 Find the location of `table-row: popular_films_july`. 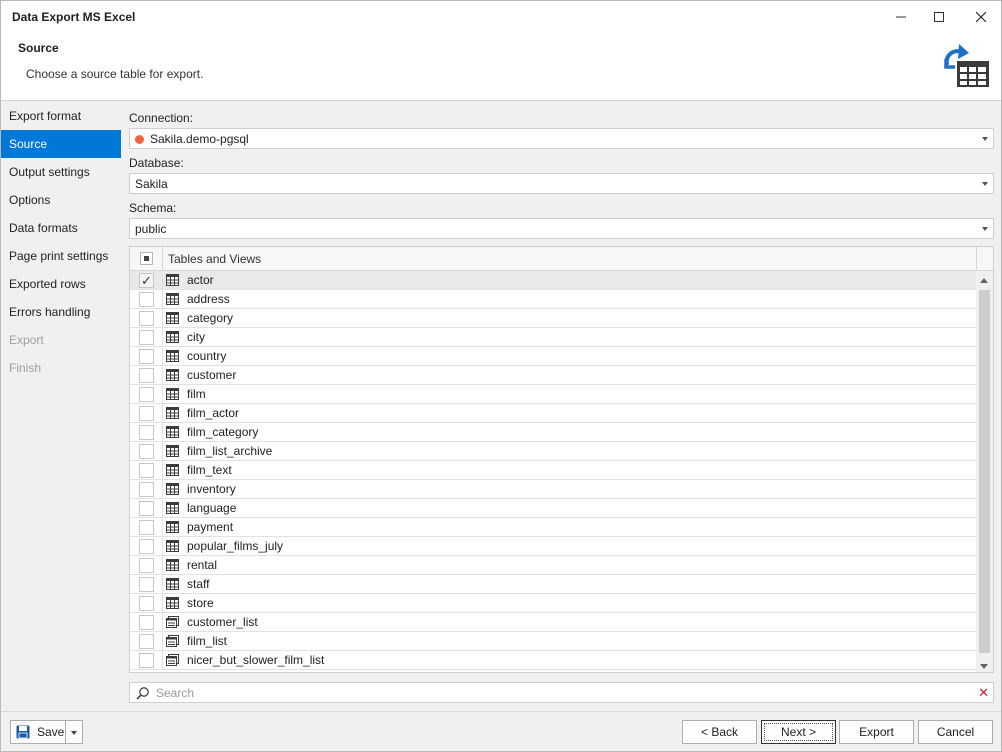

table-row: popular_films_july is located at coordinates (553, 546).